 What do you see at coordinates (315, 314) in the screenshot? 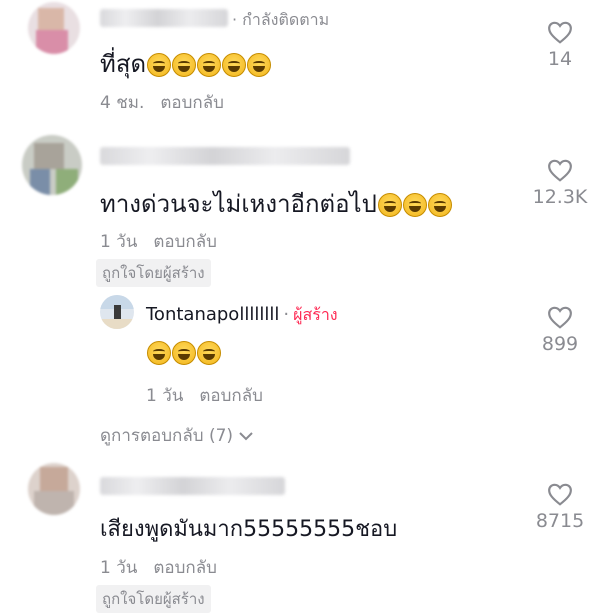
I see `creator-label: ผู้สร้าง` at bounding box center [315, 314].